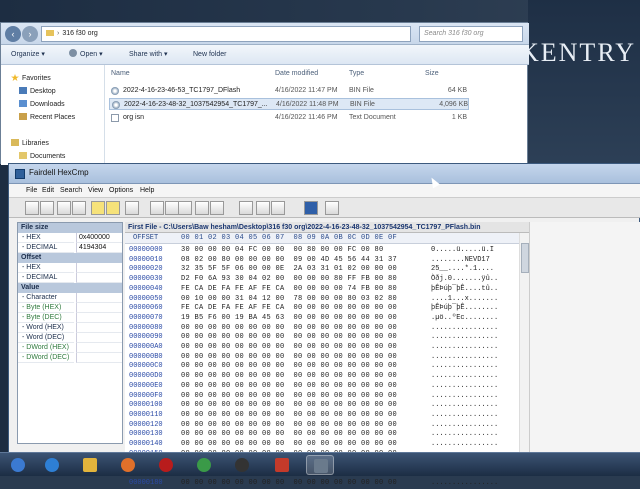 This screenshot has width=640, height=489. What do you see at coordinates (525, 258) in the screenshot?
I see `scrollbar-thumb` at bounding box center [525, 258].